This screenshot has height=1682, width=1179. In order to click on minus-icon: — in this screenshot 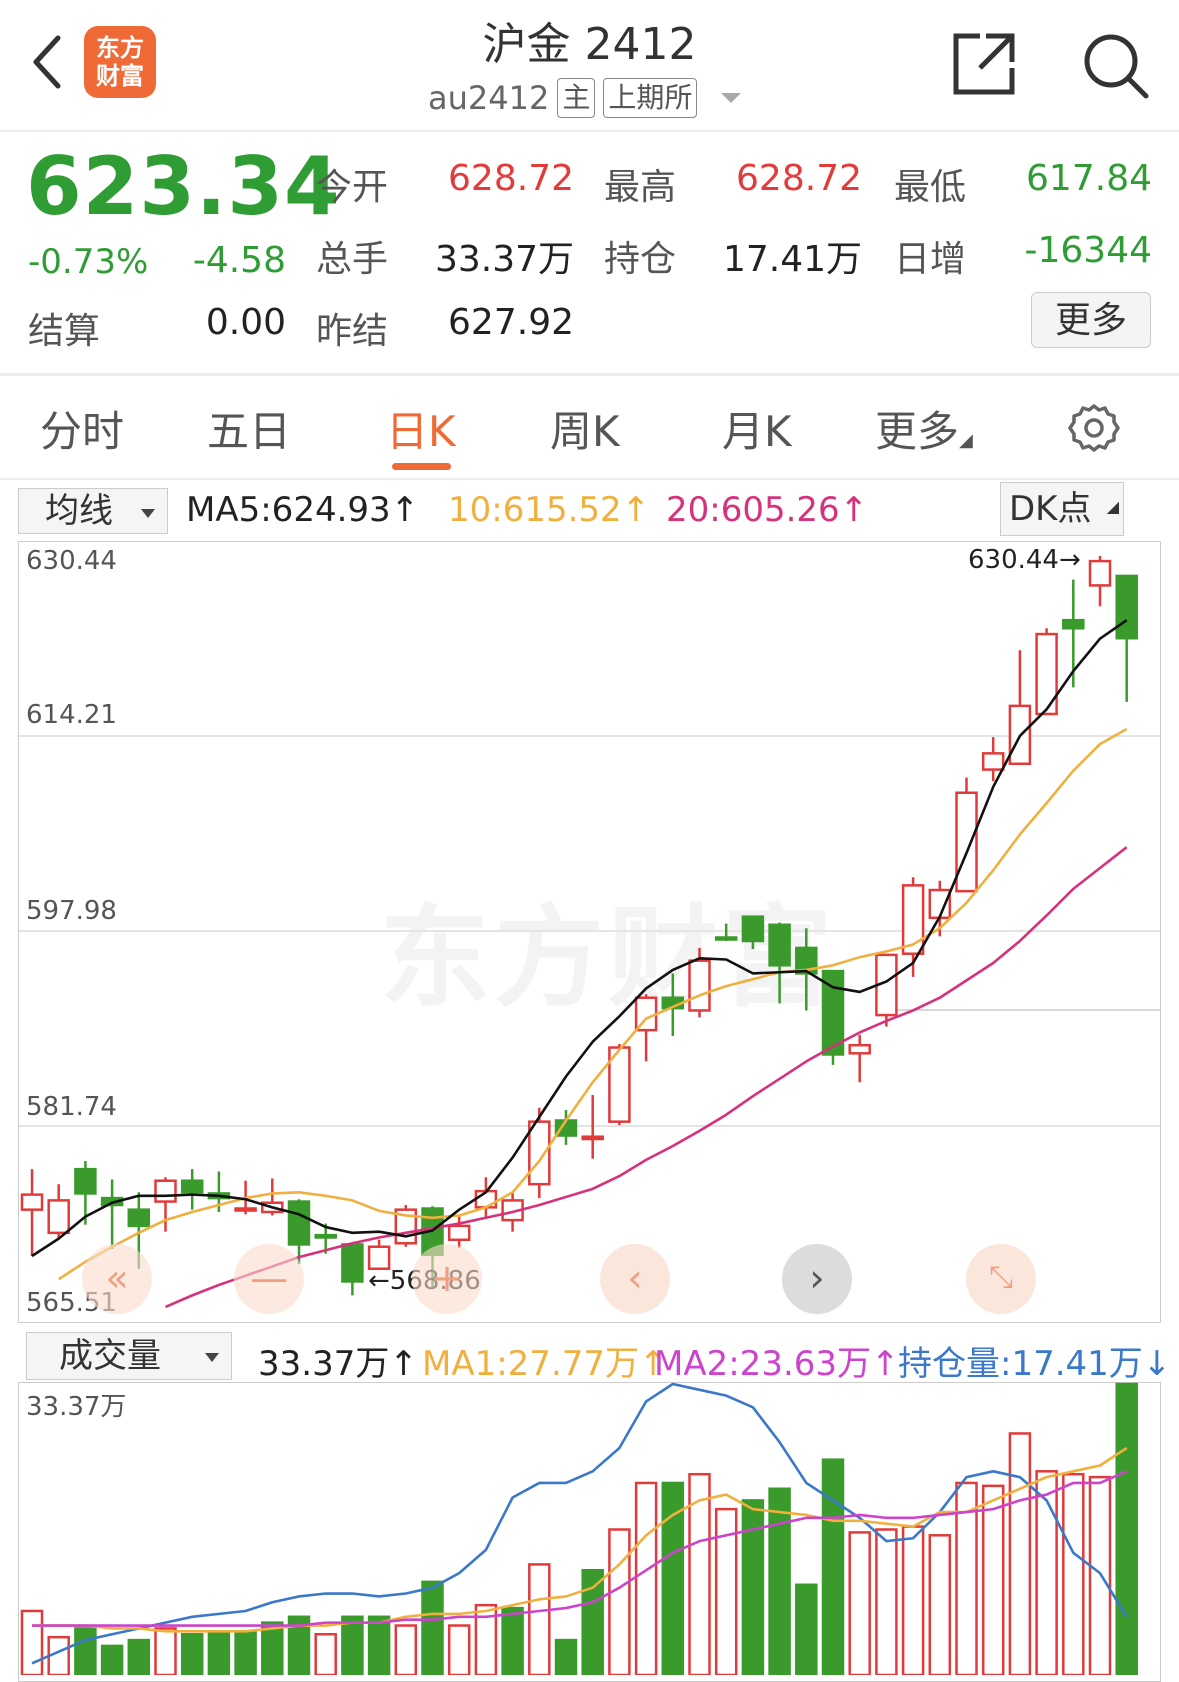, I will do `click(269, 1278)`.